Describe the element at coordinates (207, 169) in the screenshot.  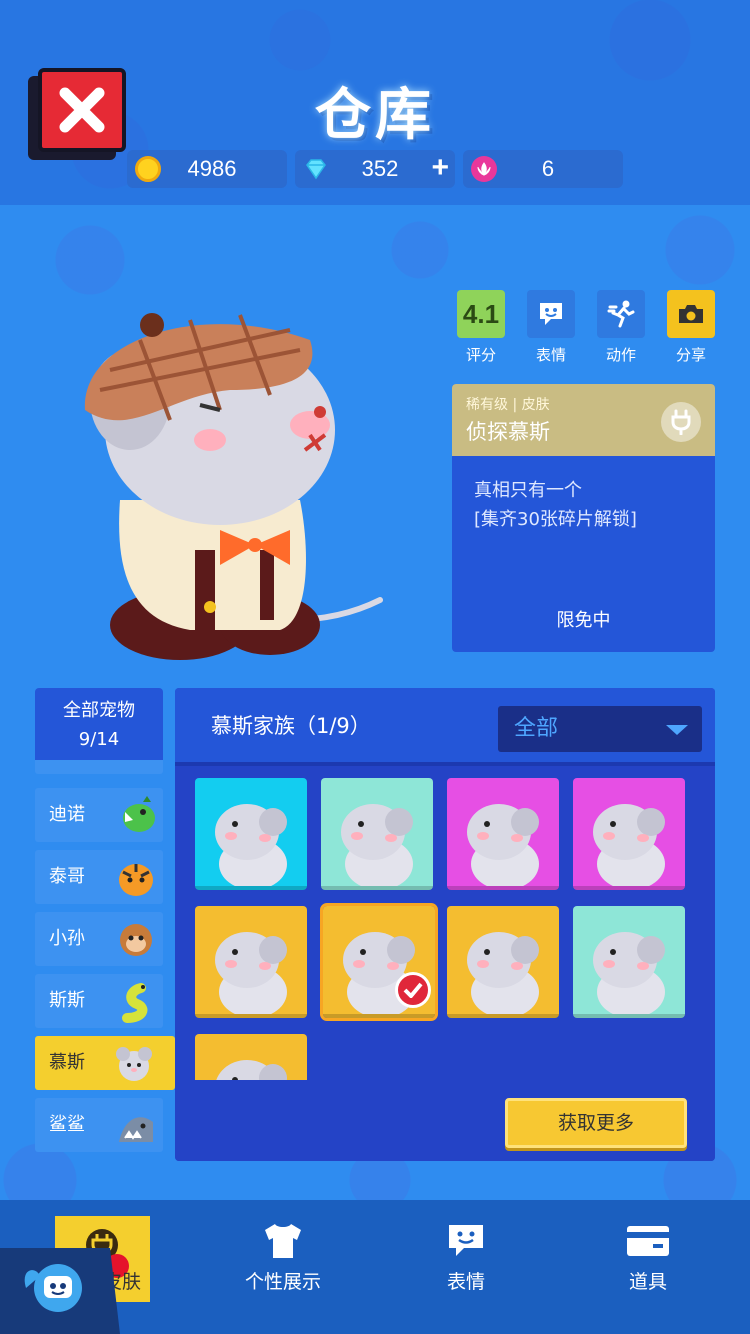
I see `gold-coin-counter: 4986` at that location.